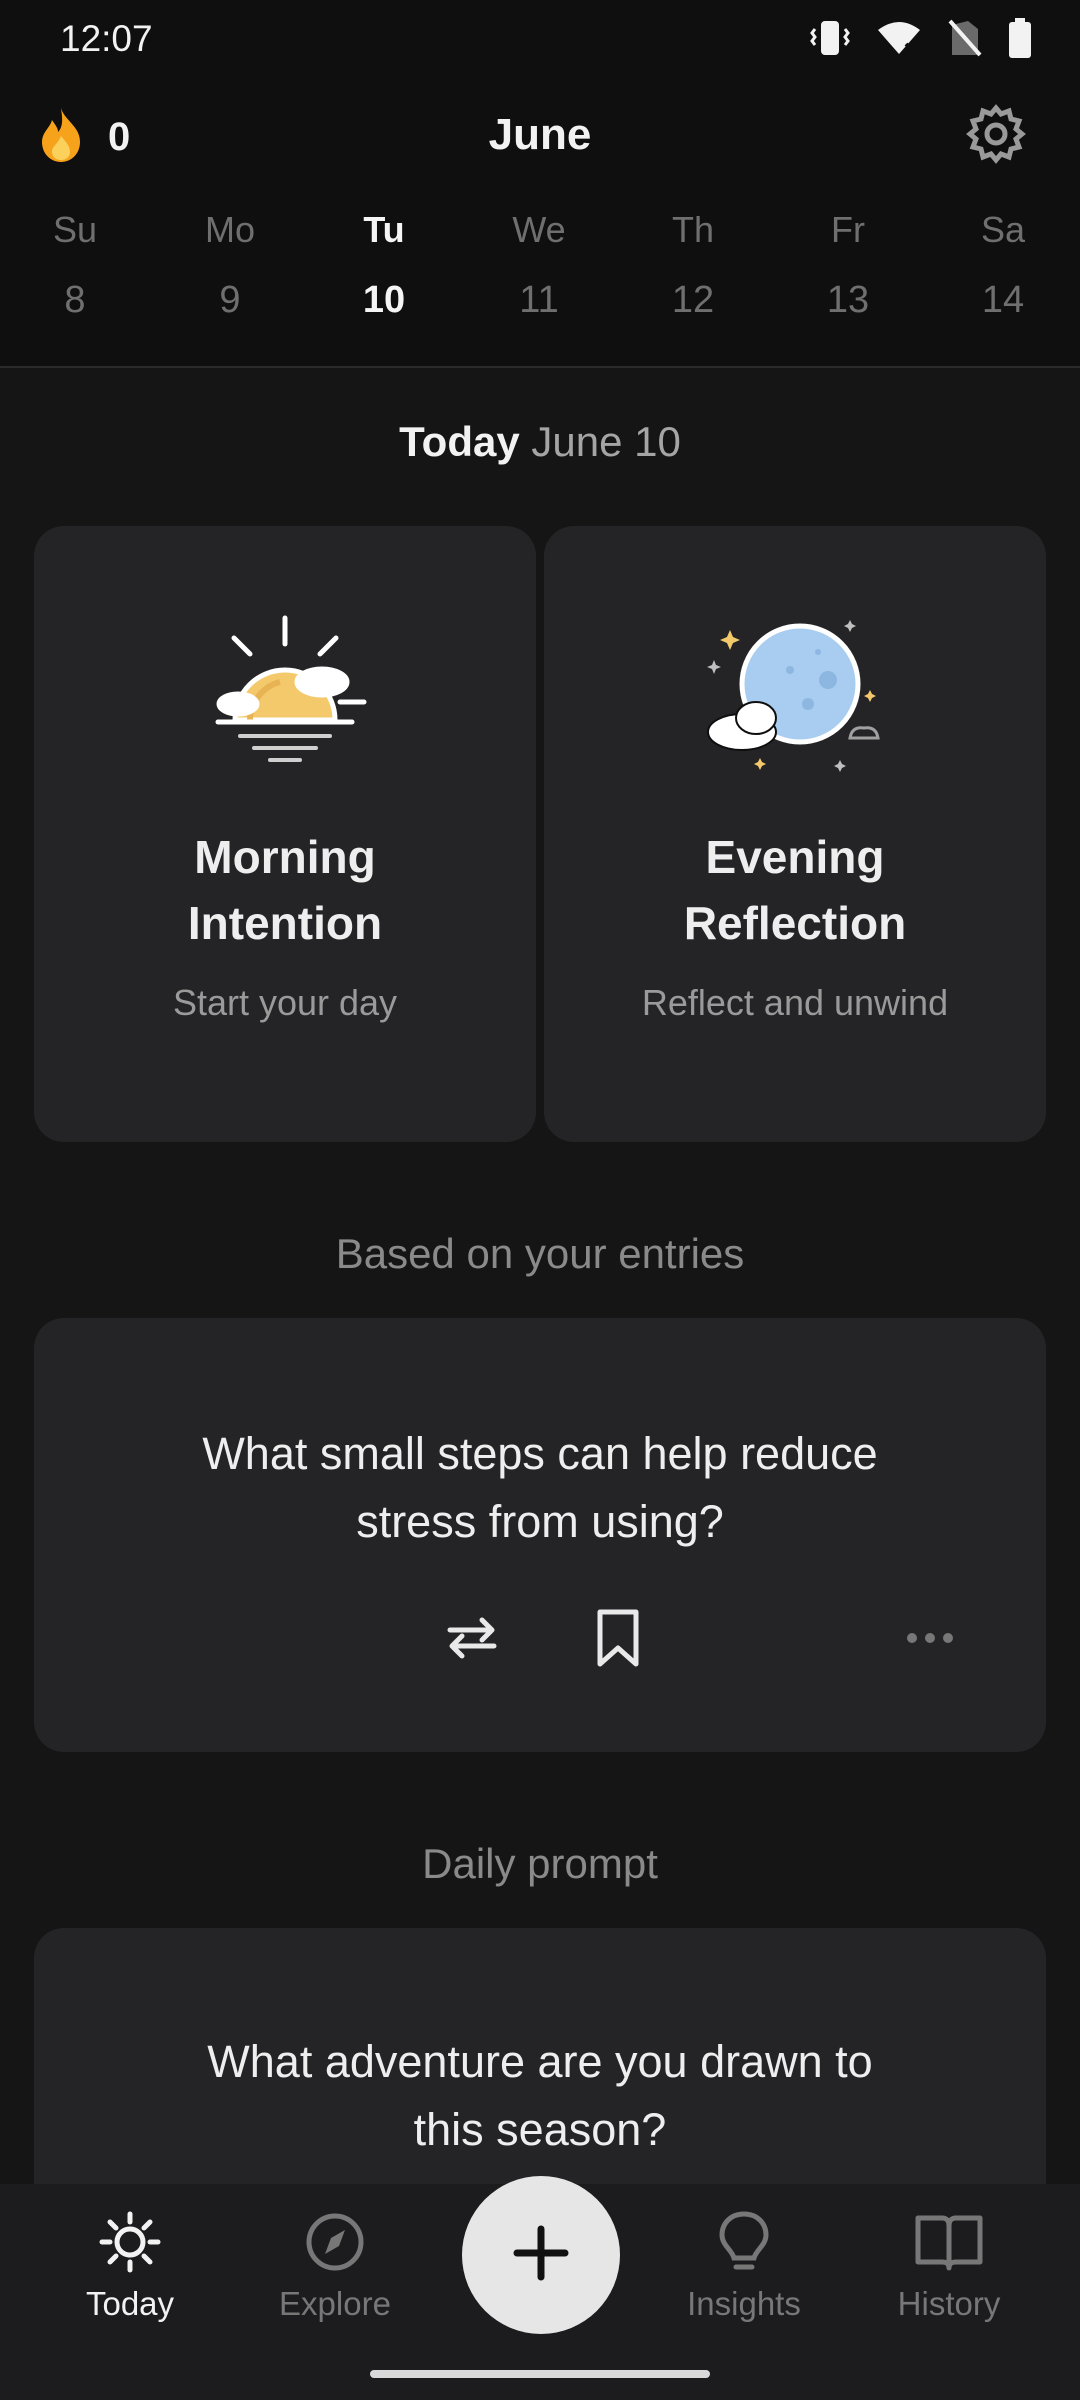  Describe the element at coordinates (848, 229) in the screenshot. I see `day-of-week: Fr` at that location.